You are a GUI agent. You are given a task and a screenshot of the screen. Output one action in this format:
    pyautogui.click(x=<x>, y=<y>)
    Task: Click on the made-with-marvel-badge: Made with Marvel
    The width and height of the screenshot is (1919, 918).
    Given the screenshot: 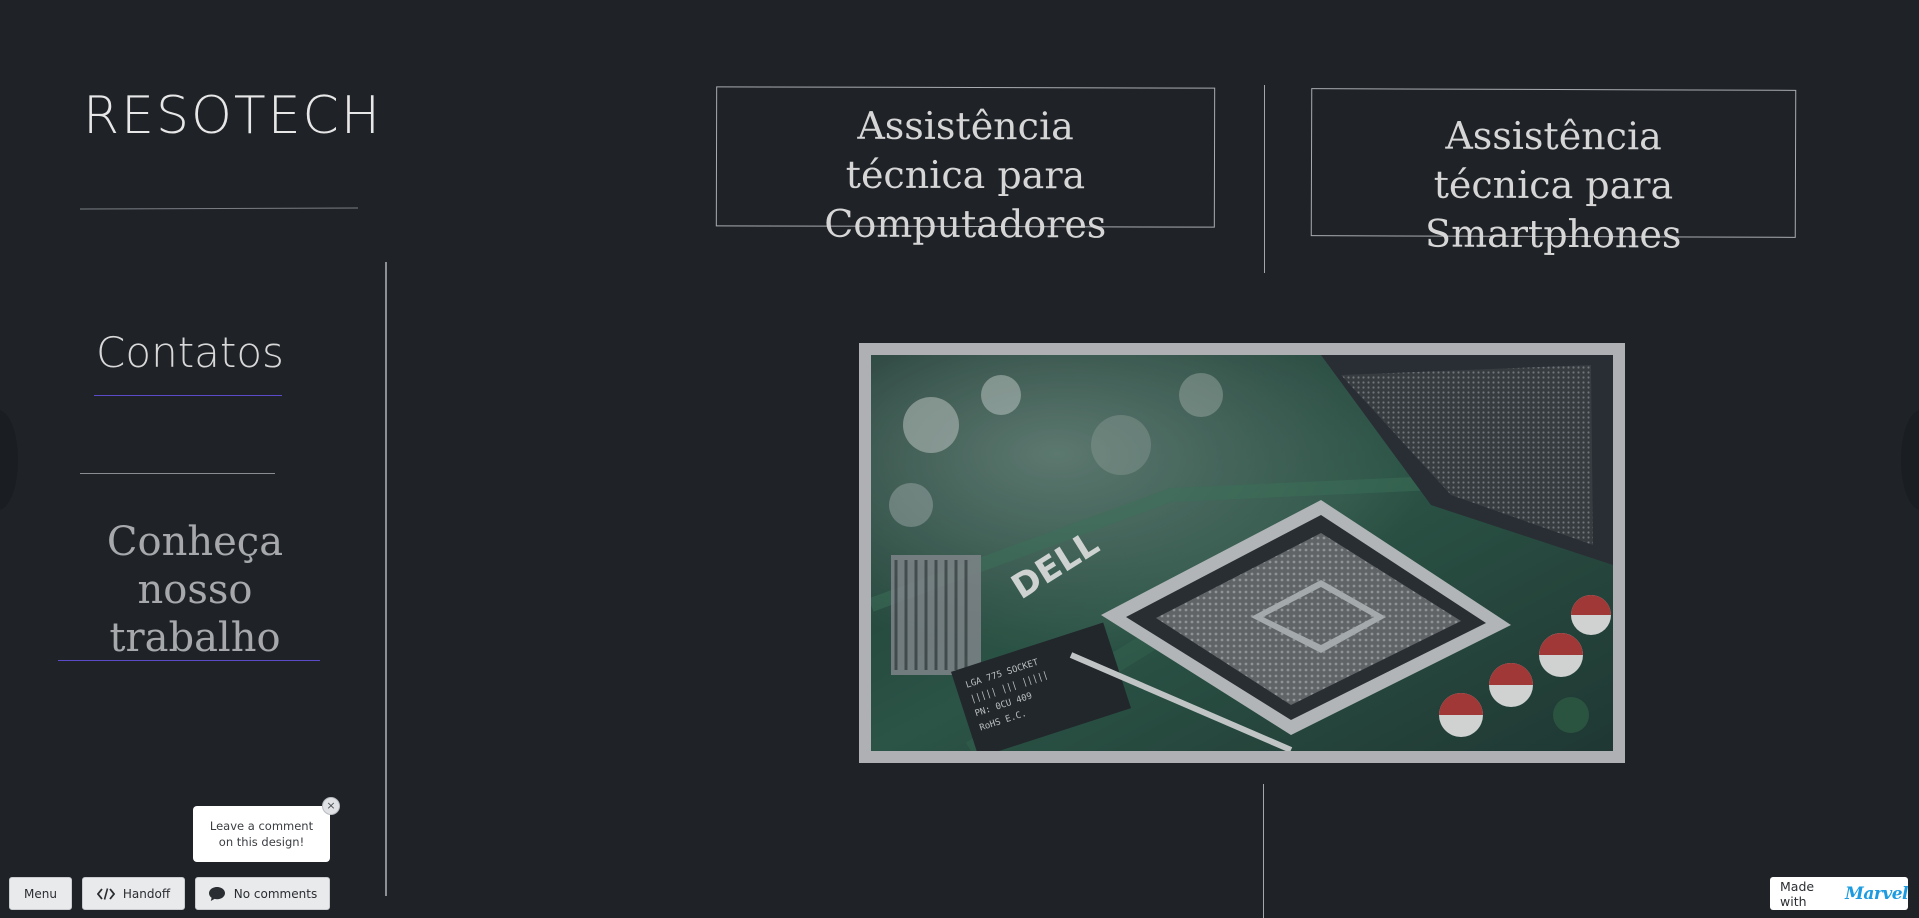 What is the action you would take?
    pyautogui.click(x=1839, y=893)
    